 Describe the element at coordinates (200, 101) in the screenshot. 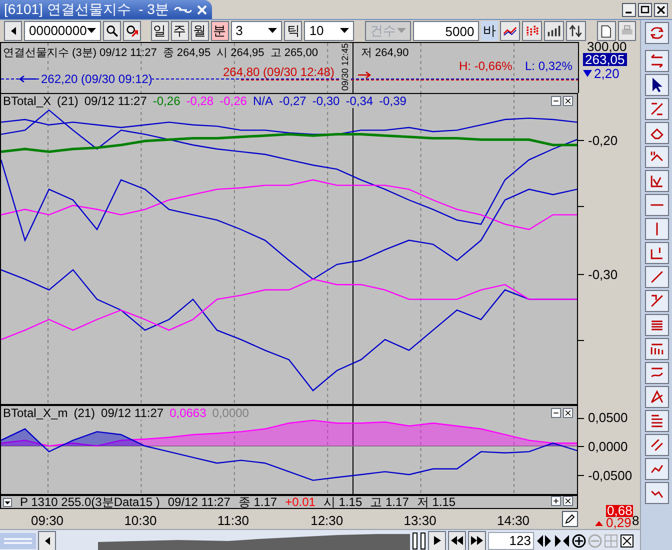

I see `indicator-value: -0,28` at that location.